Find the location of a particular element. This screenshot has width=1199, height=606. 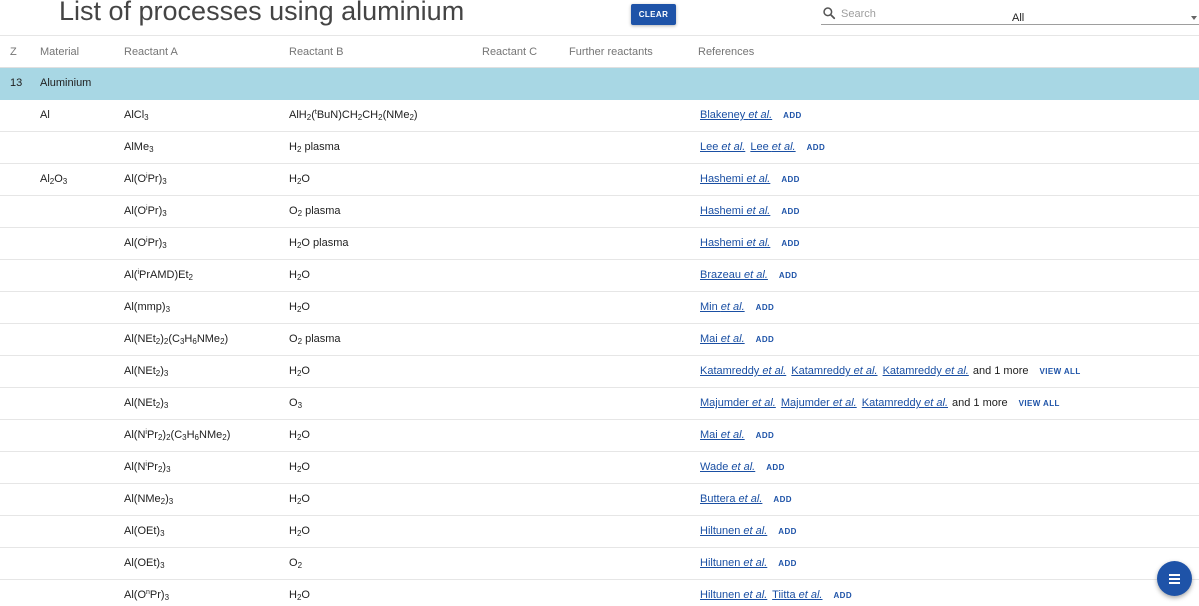

reference-link: Blakeney et al. is located at coordinates (736, 115).